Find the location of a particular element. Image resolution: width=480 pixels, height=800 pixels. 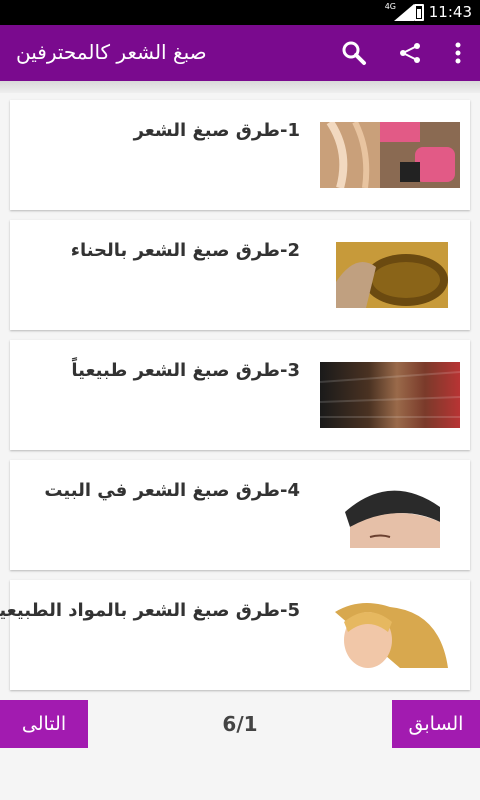

list-item: 2-طرق صبغ الشعر بالحناء is located at coordinates (240, 275).